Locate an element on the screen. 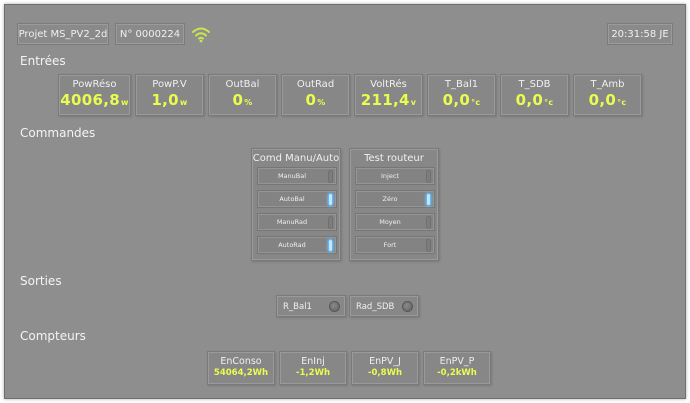  input-tile-voltres: VoltRés 211,4v is located at coordinates (388, 95).